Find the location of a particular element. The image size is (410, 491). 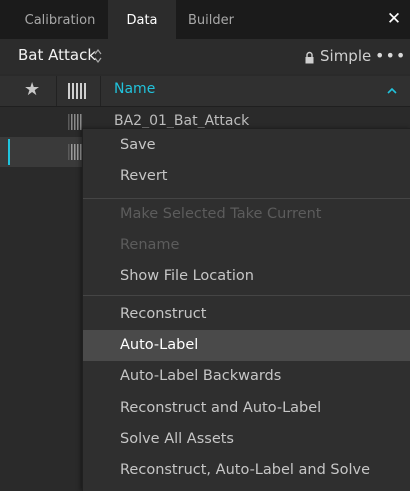

up-down-chevron-icon is located at coordinates (98, 56).